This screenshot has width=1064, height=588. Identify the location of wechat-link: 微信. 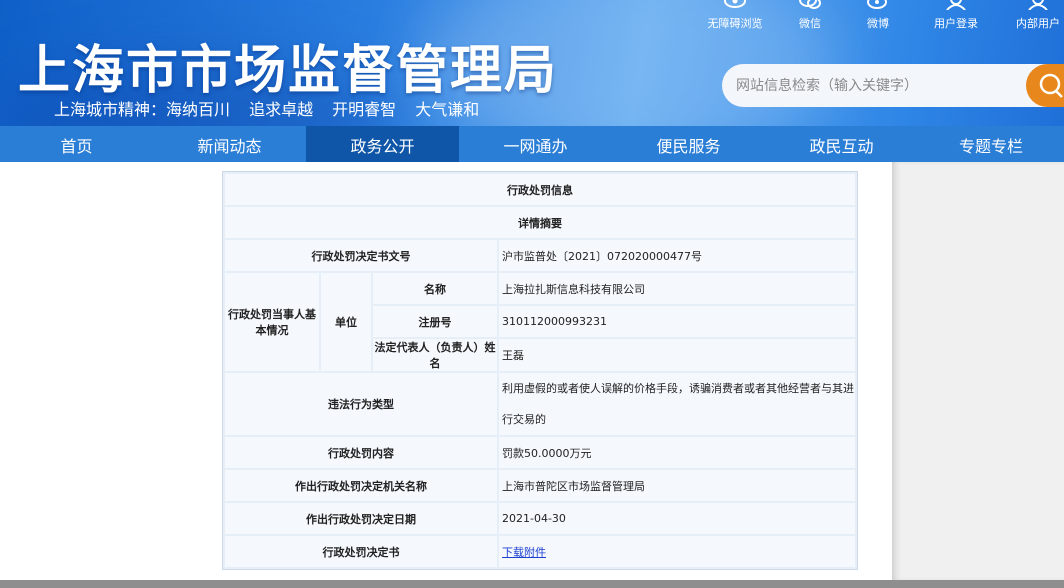
(810, 17).